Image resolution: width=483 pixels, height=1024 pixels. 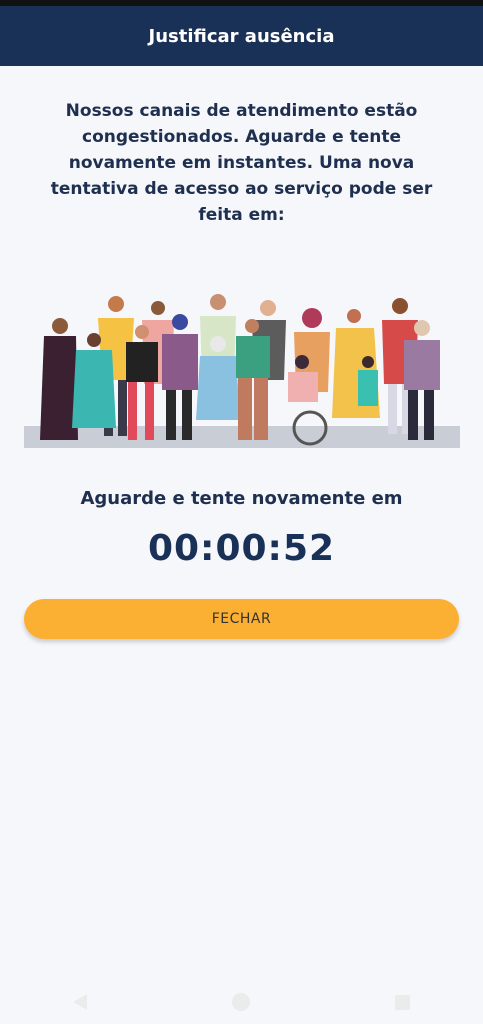 I want to click on countdown-timer: 00:00:52, so click(x=241, y=548).